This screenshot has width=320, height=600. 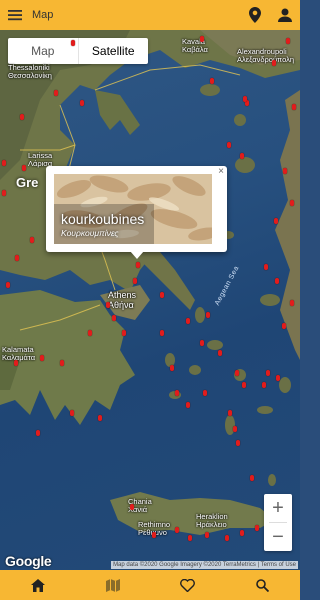 What do you see at coordinates (278, 508) in the screenshot?
I see `zoom-in-button: +` at bounding box center [278, 508].